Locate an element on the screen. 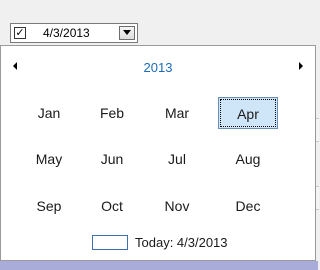  month-cell-dec: Dec is located at coordinates (248, 206).